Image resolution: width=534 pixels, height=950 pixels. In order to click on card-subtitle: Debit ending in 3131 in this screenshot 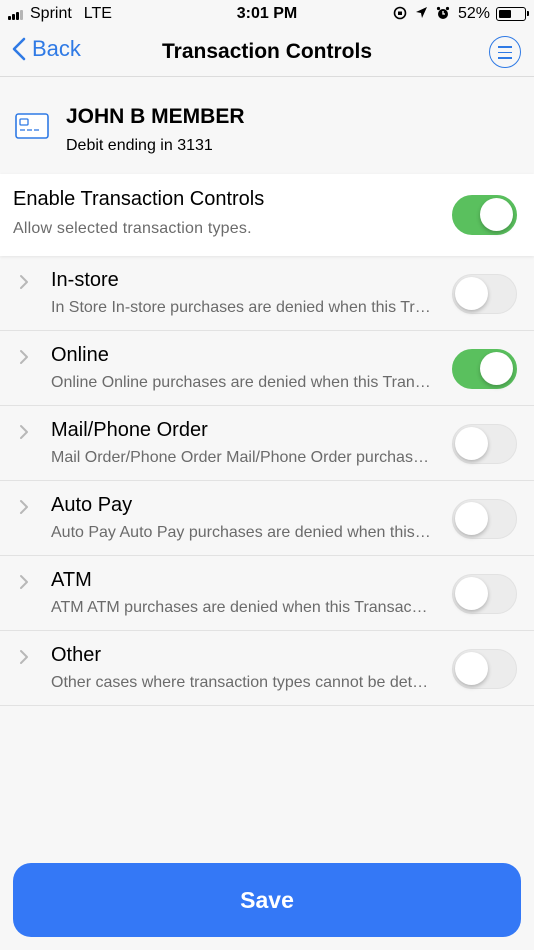, I will do `click(139, 145)`.